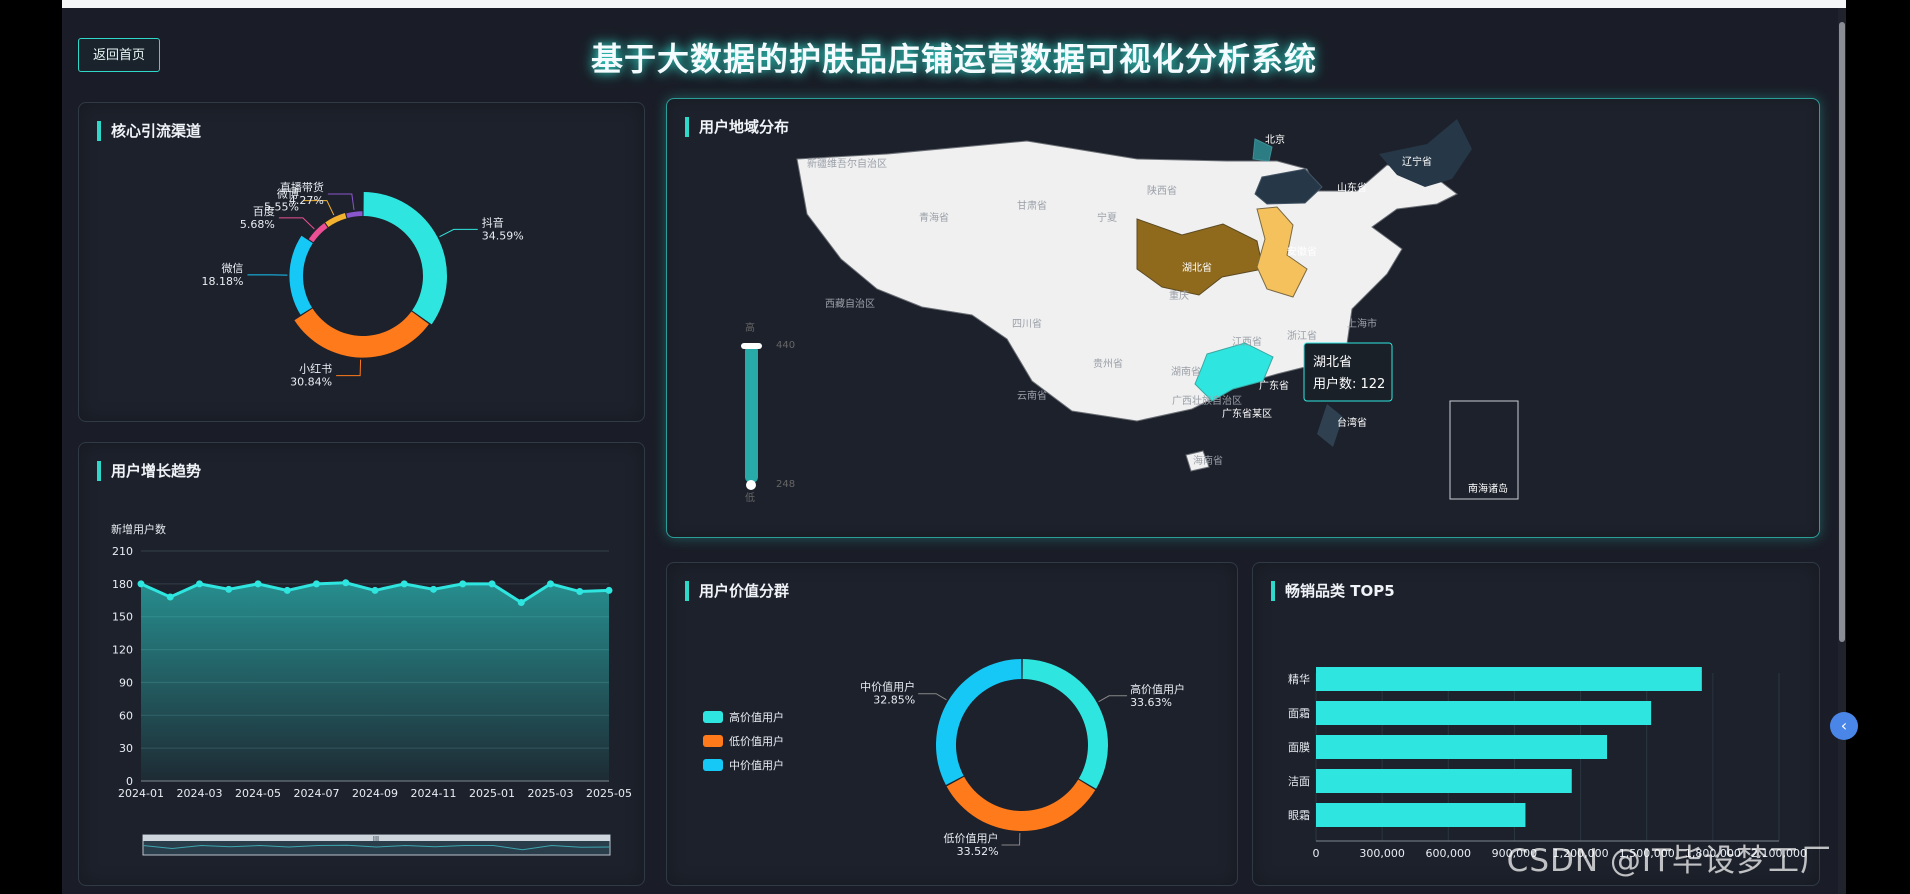 This screenshot has width=1910, height=894. I want to click on channel-label-2: 微信, so click(232, 268).